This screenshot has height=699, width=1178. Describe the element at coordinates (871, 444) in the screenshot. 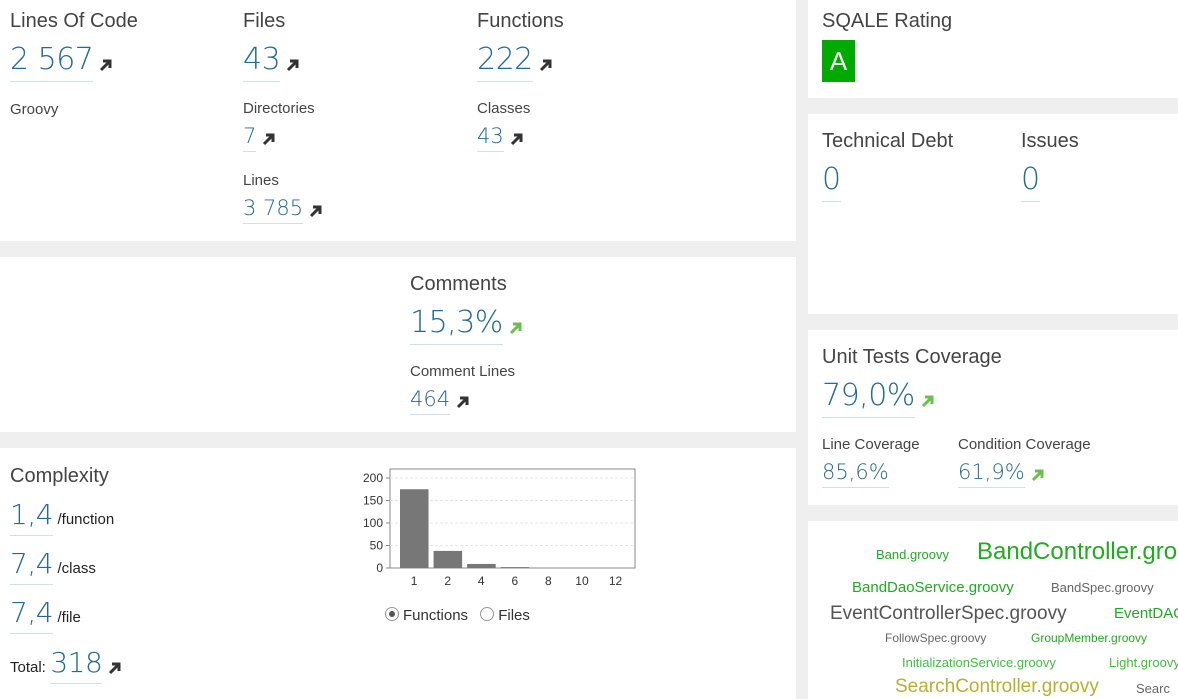

I see `line-coverage-label: Line Coverage` at that location.